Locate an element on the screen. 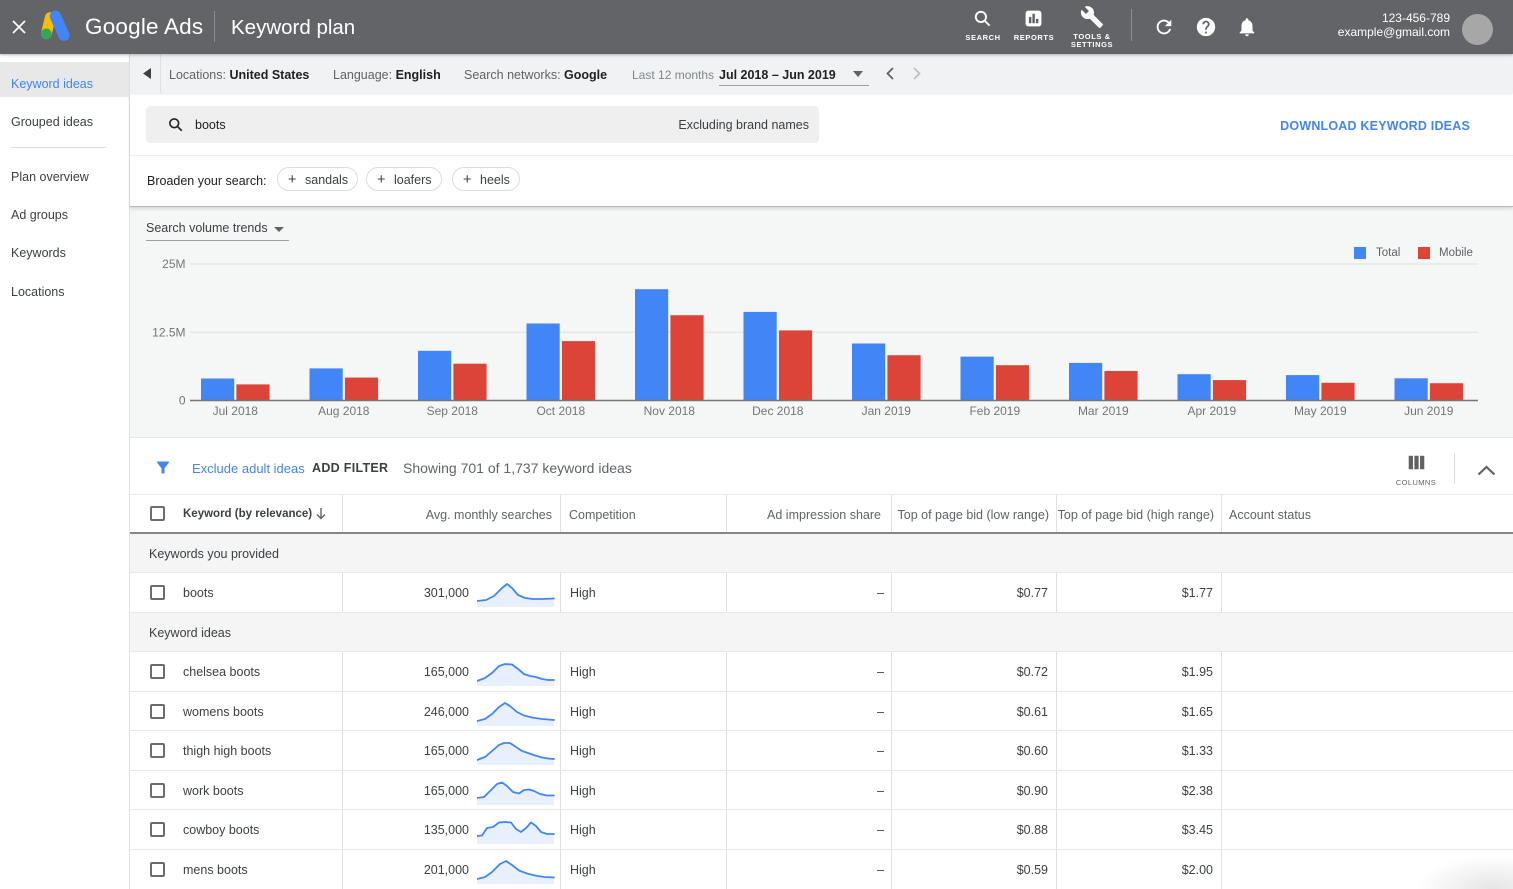 The width and height of the screenshot is (1513, 889). svg-text: Nov 2018 is located at coordinates (670, 411).